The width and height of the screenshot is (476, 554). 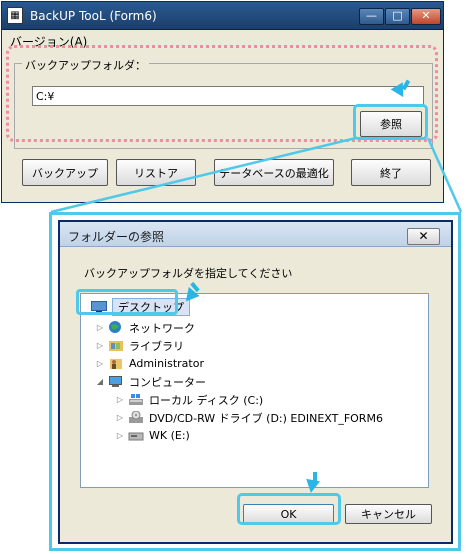 I want to click on dialog-title: フォルダーの参照, so click(x=116, y=237).